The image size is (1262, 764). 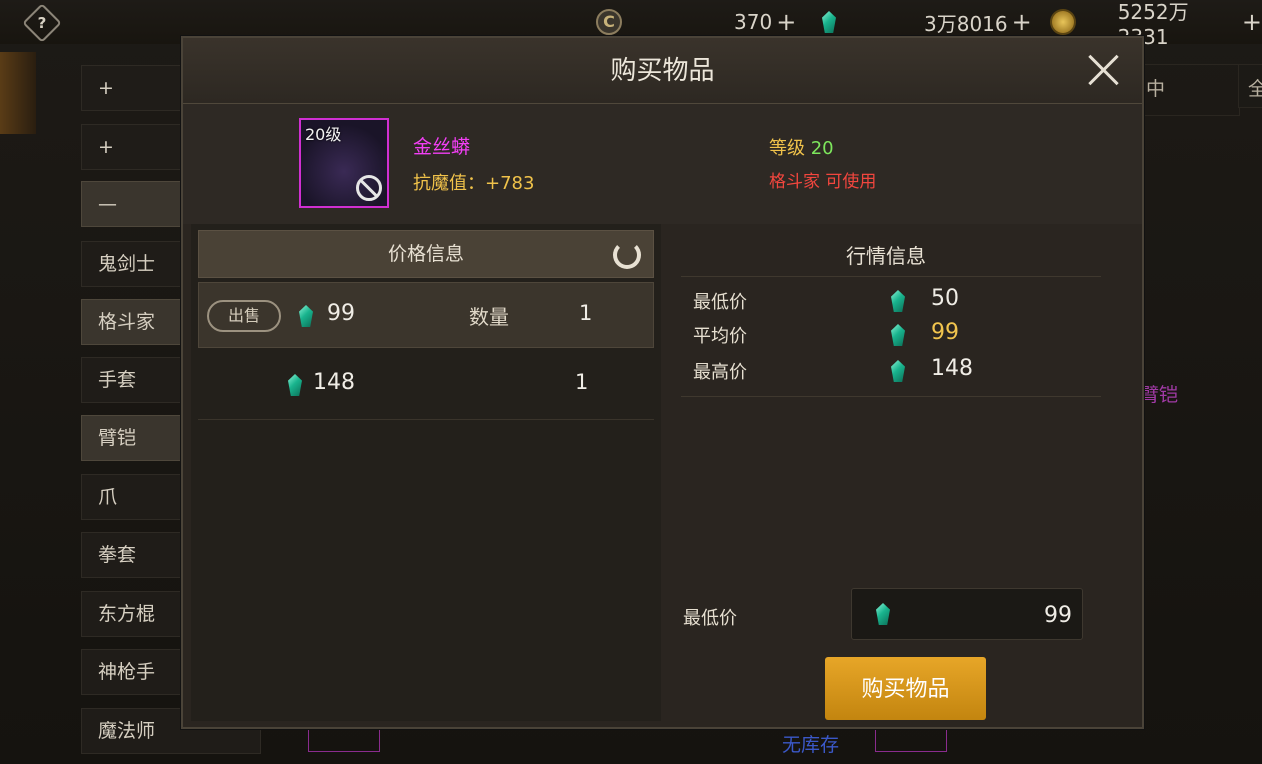 I want to click on market-row-highest: 最高价 148, so click(x=893, y=371).